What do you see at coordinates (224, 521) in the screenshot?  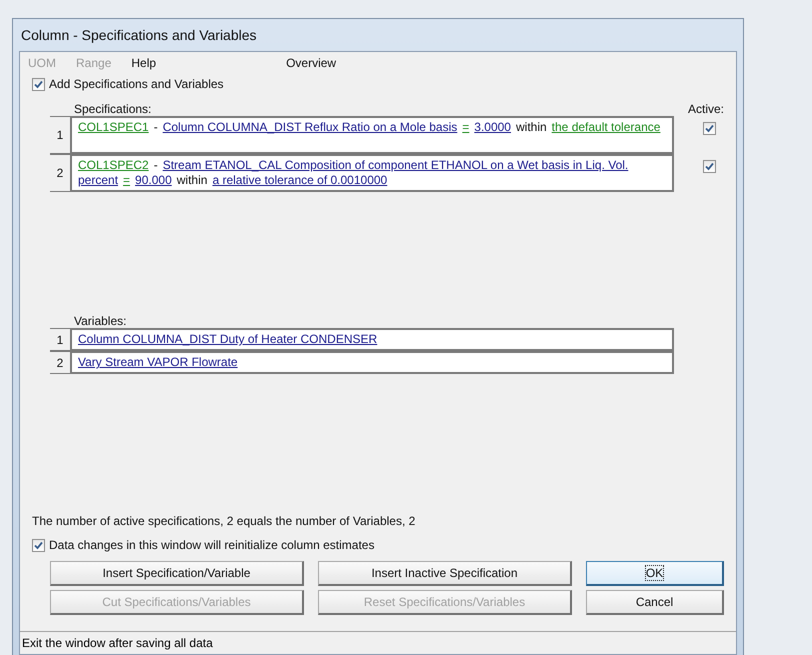 I see `summary-text: The number of active specifications, 2 equals the number of Variables, 2` at bounding box center [224, 521].